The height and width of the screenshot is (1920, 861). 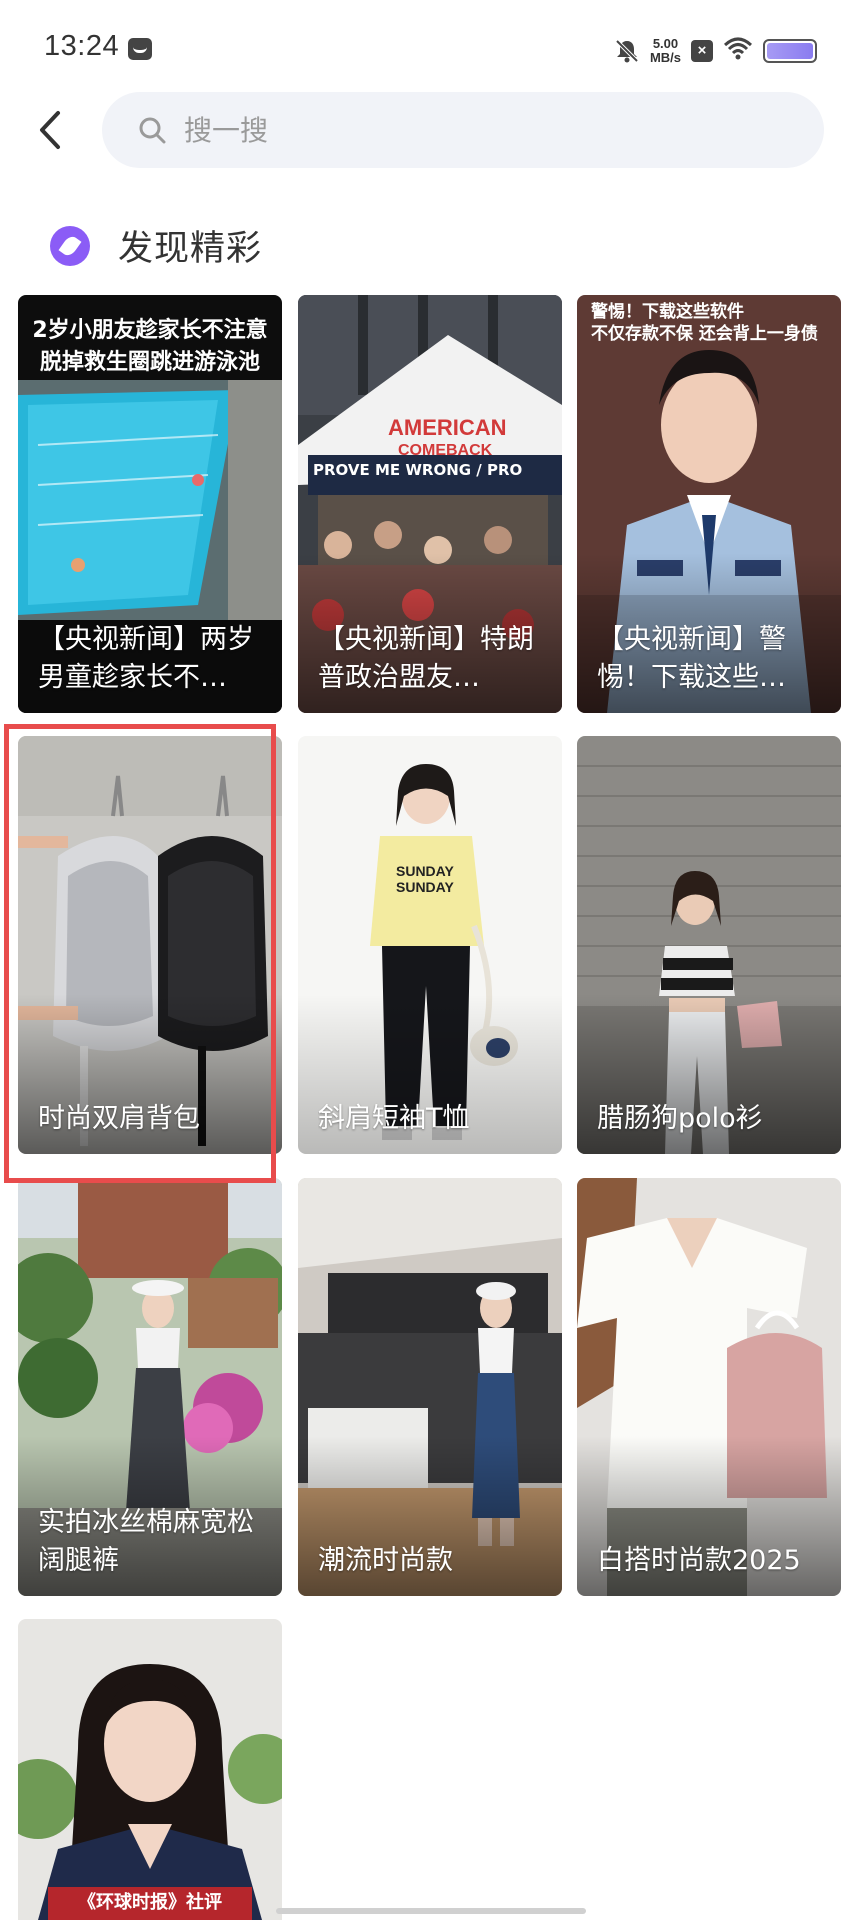 What do you see at coordinates (431, 1911) in the screenshot?
I see `home-indicator` at bounding box center [431, 1911].